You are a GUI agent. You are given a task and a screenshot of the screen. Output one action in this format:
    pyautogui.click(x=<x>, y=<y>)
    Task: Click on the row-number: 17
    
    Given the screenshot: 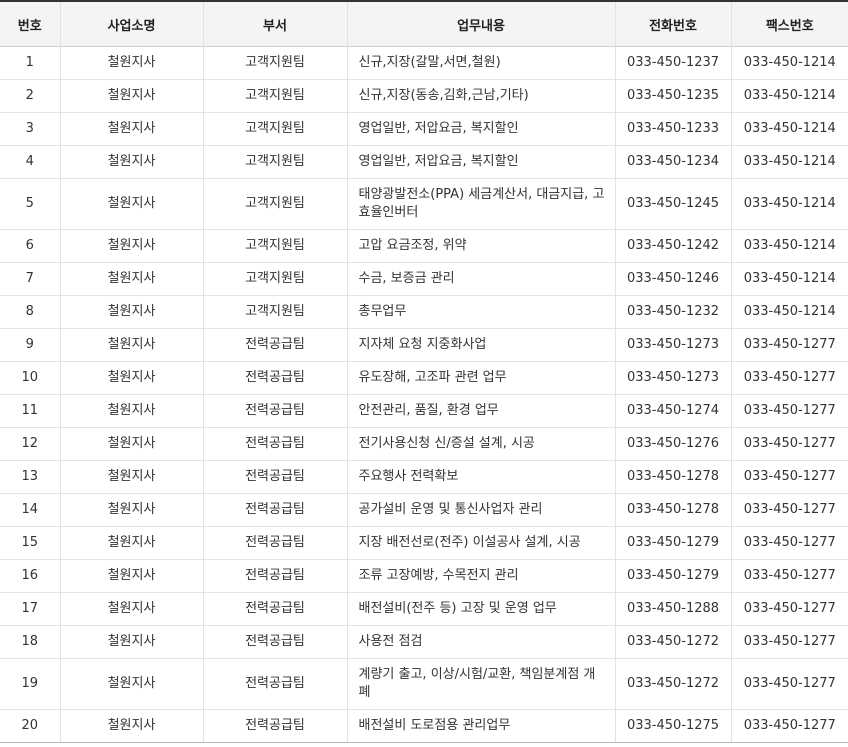 What is the action you would take?
    pyautogui.click(x=30, y=609)
    